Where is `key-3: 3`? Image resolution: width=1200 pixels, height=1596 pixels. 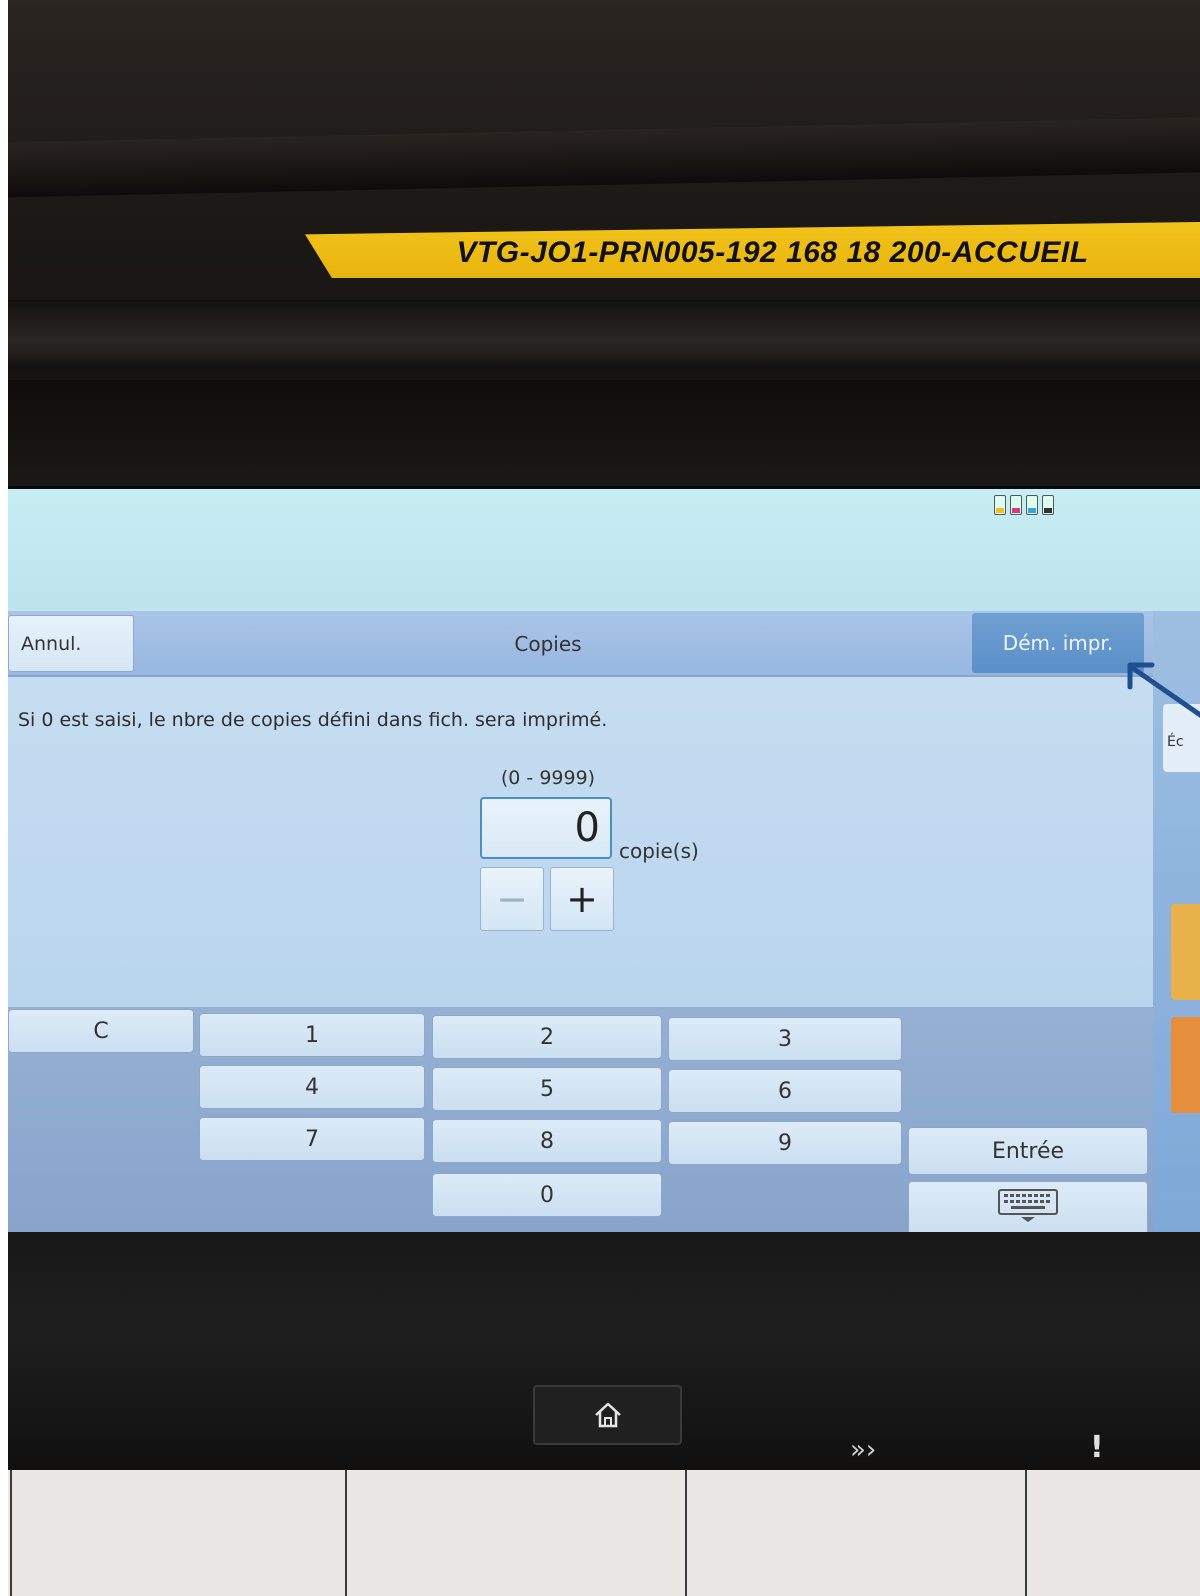 key-3: 3 is located at coordinates (785, 1039).